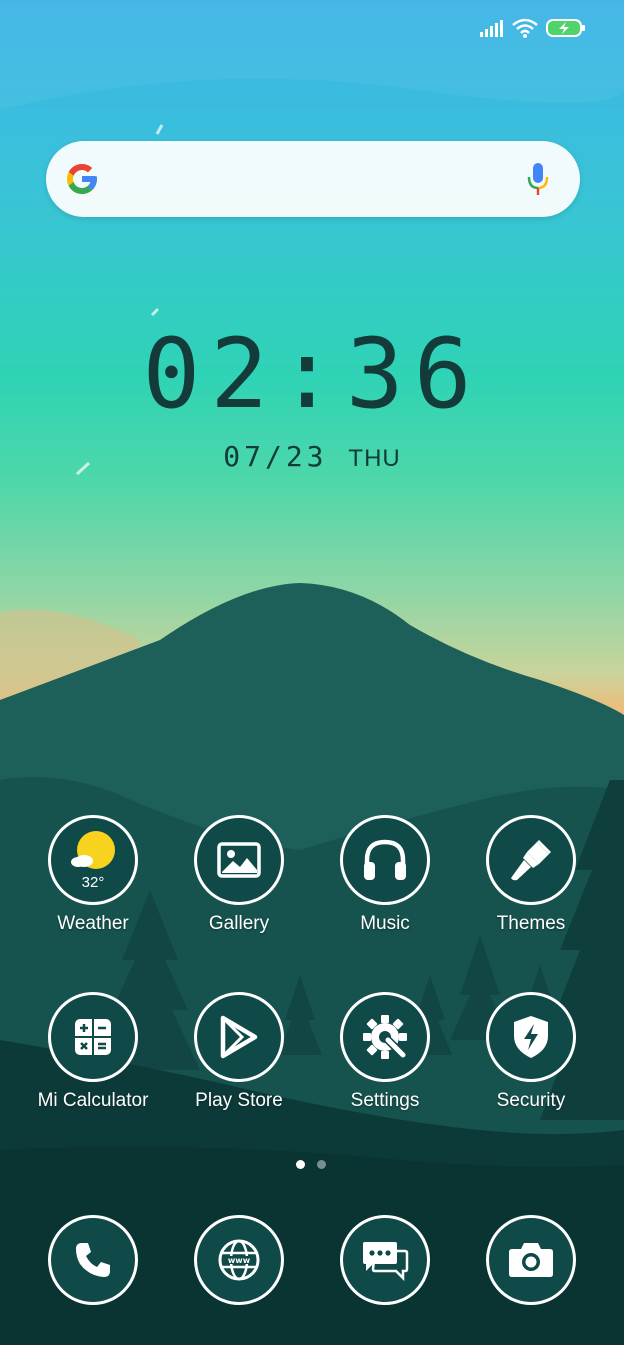 Image resolution: width=624 pixels, height=1345 pixels. What do you see at coordinates (374, 458) in the screenshot?
I see `weekday: THU` at bounding box center [374, 458].